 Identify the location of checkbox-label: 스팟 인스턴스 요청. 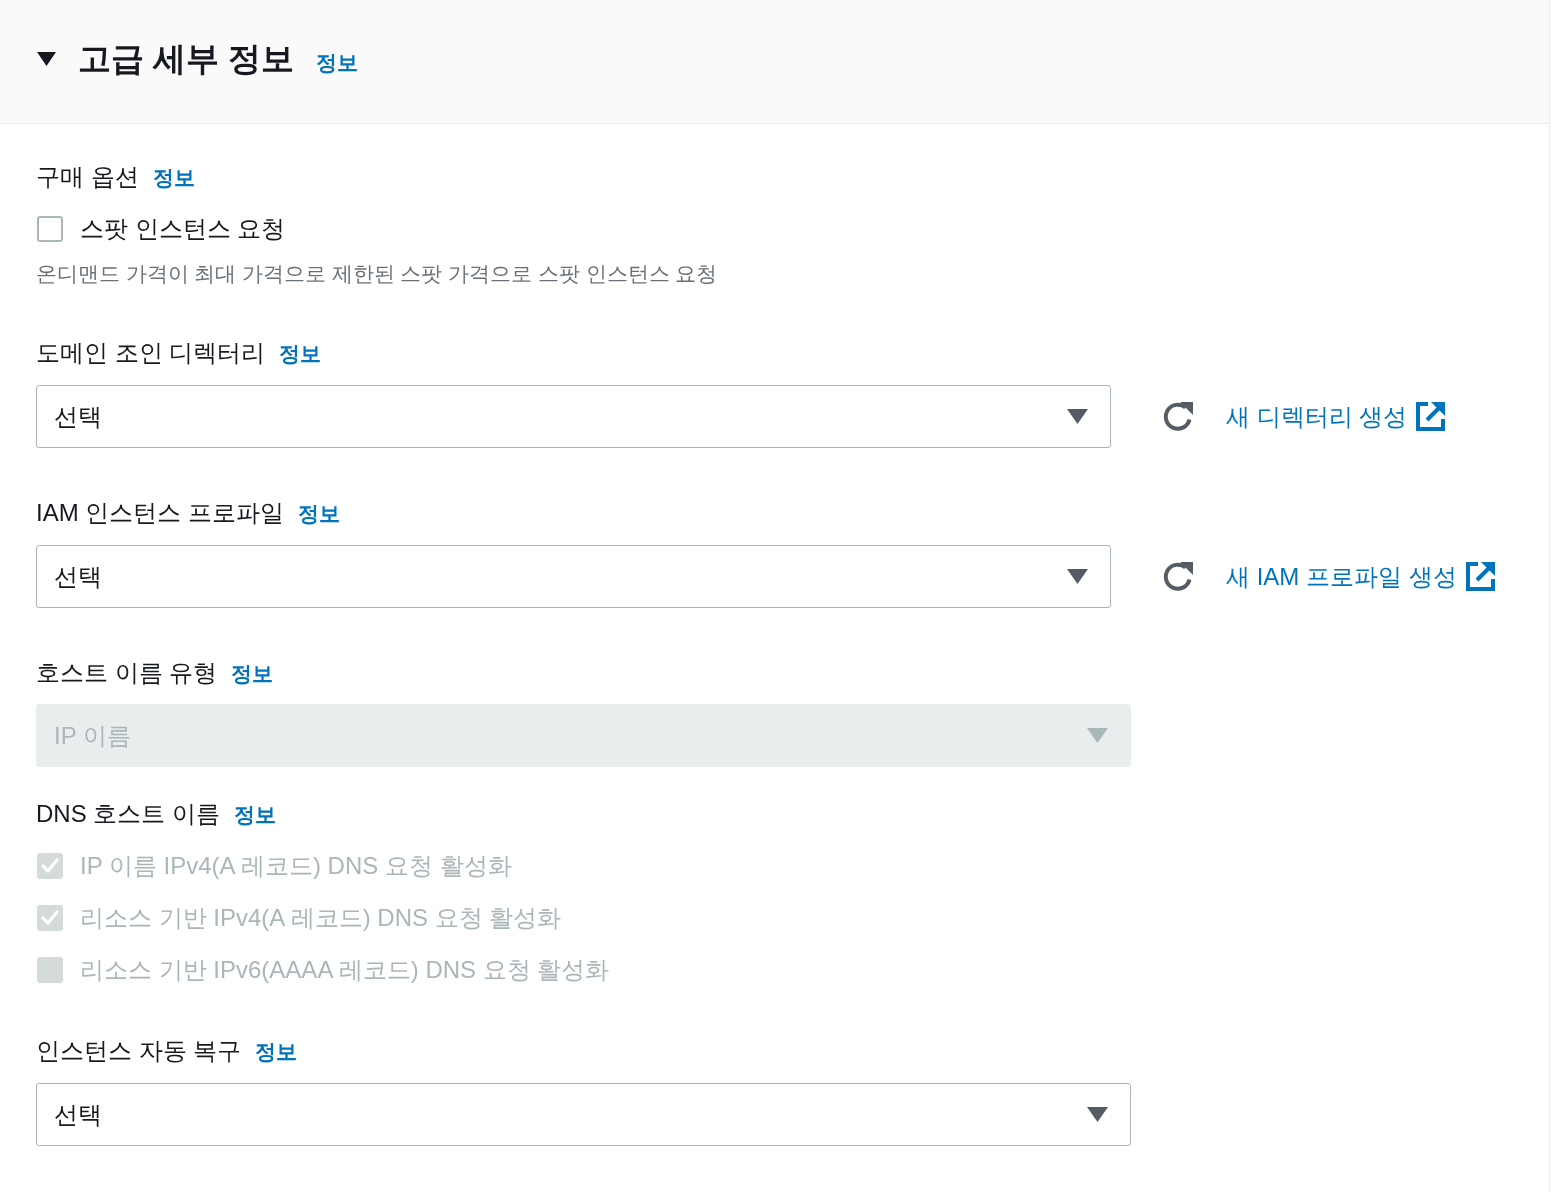
(183, 229).